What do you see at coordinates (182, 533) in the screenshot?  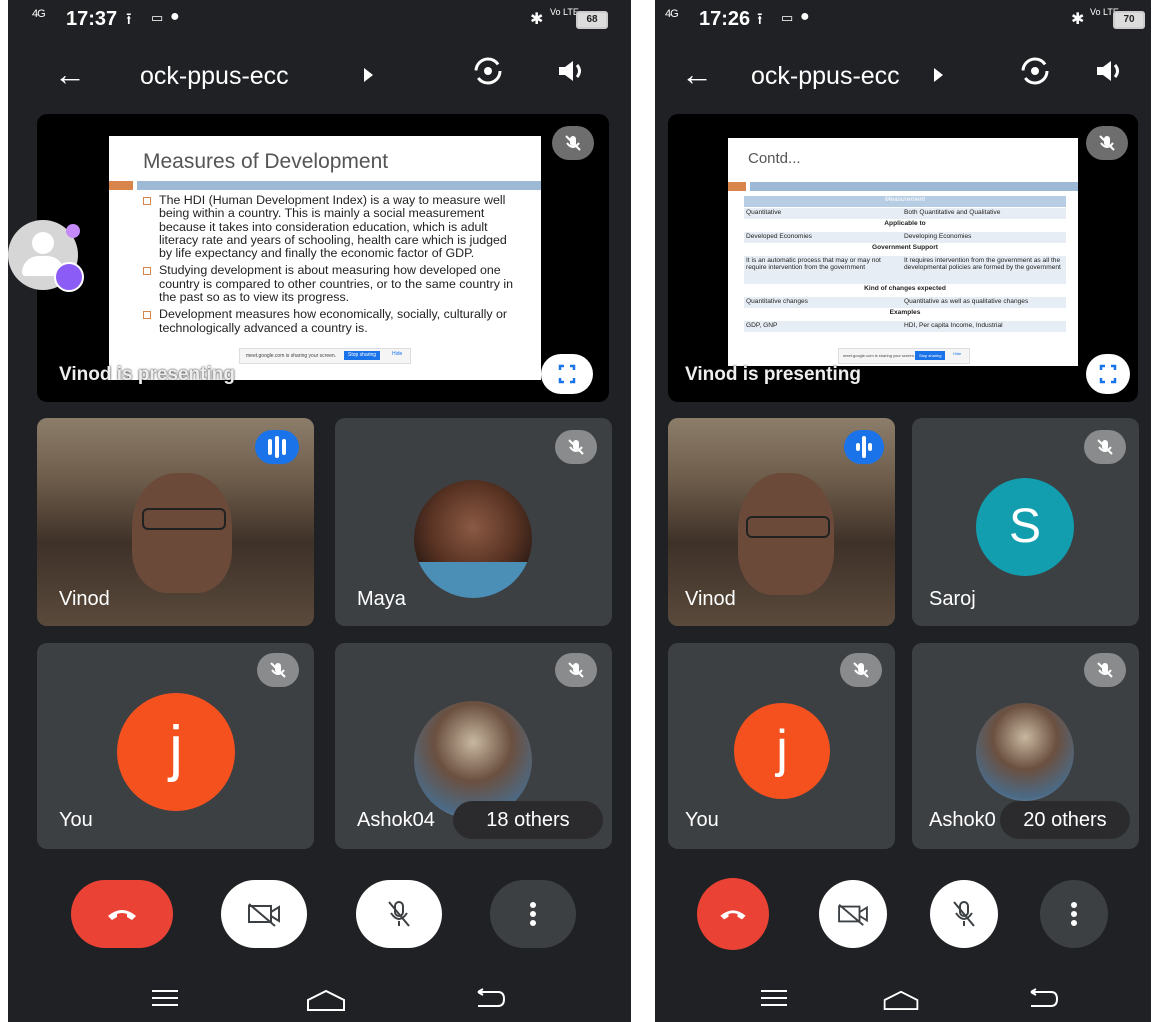 I see `participant-face` at bounding box center [182, 533].